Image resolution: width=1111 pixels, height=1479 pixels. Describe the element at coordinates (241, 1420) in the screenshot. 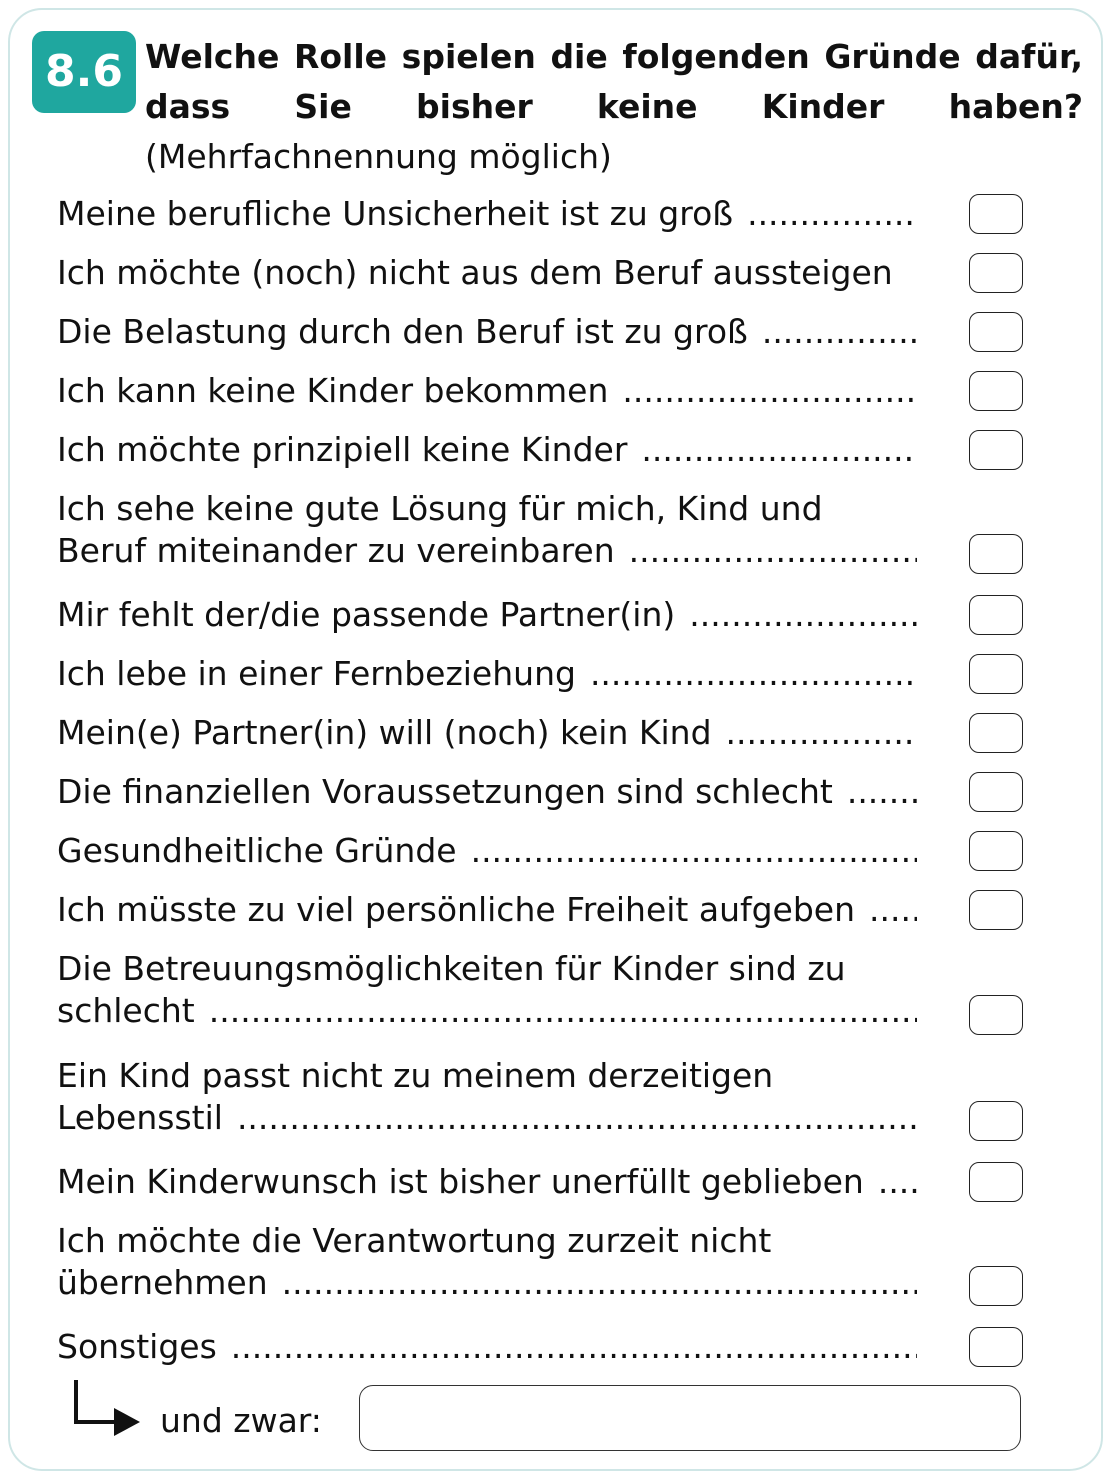

I see `other-specify-label: und zwar:` at that location.